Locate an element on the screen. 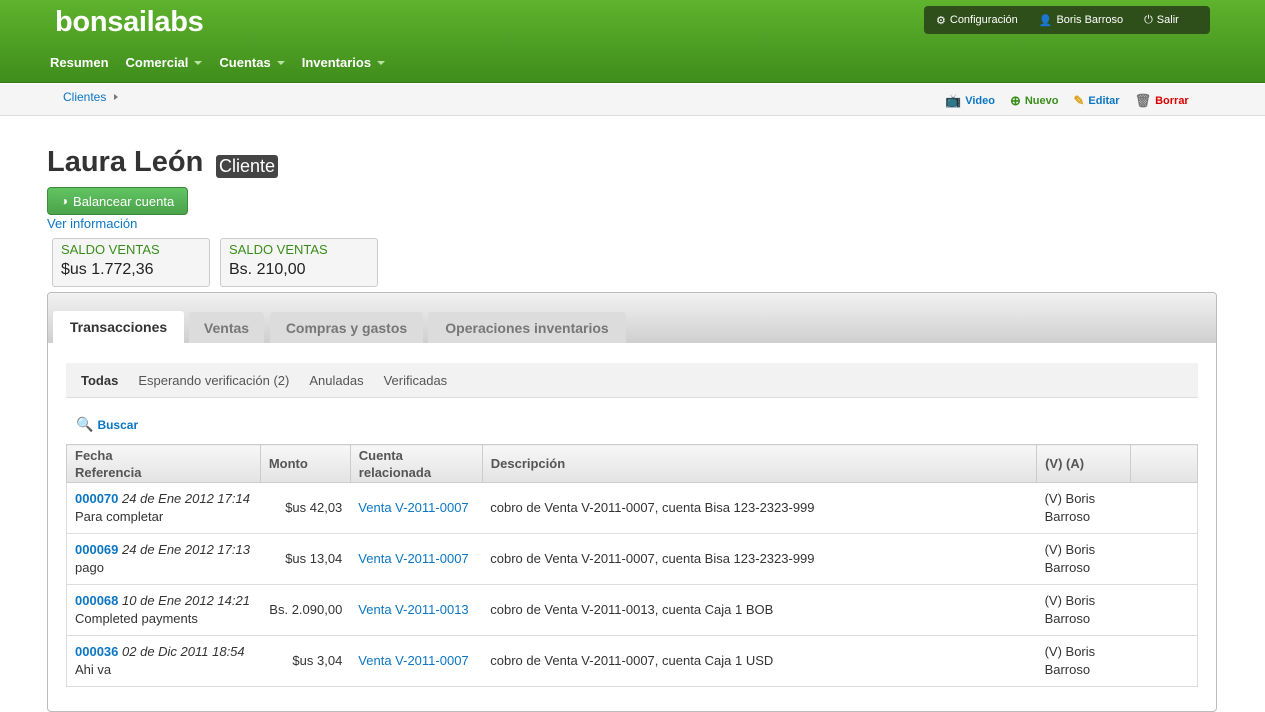  ver-info-link: Ver información is located at coordinates (92, 223).